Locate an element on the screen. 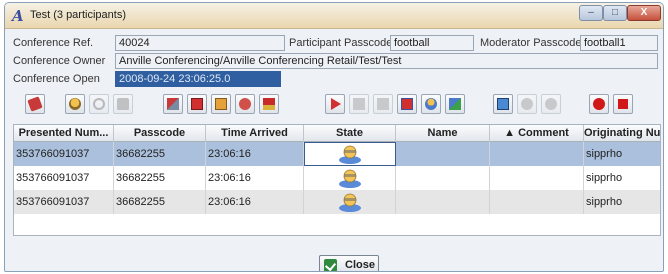  eraser-button is located at coordinates (35, 104).